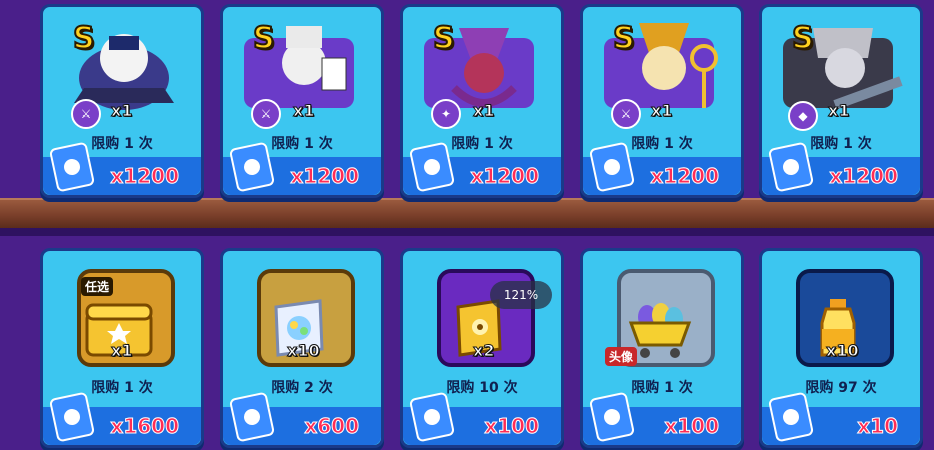 The height and width of the screenshot is (450, 934). Describe the element at coordinates (838, 328) in the screenshot. I see `potion-bottle-icon` at that location.